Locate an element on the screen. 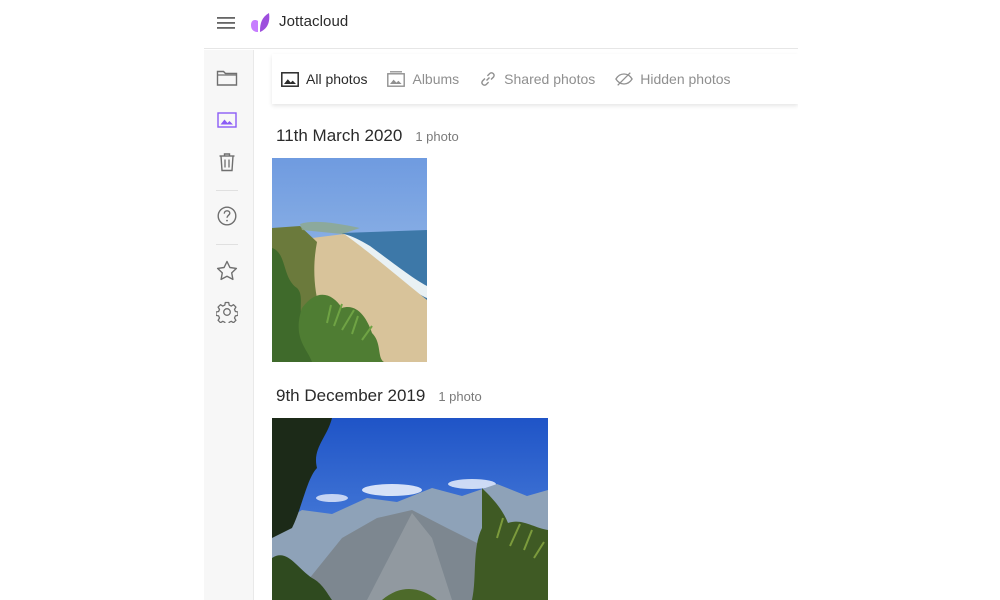 This screenshot has height=600, width=1000. gear-icon is located at coordinates (227, 312).